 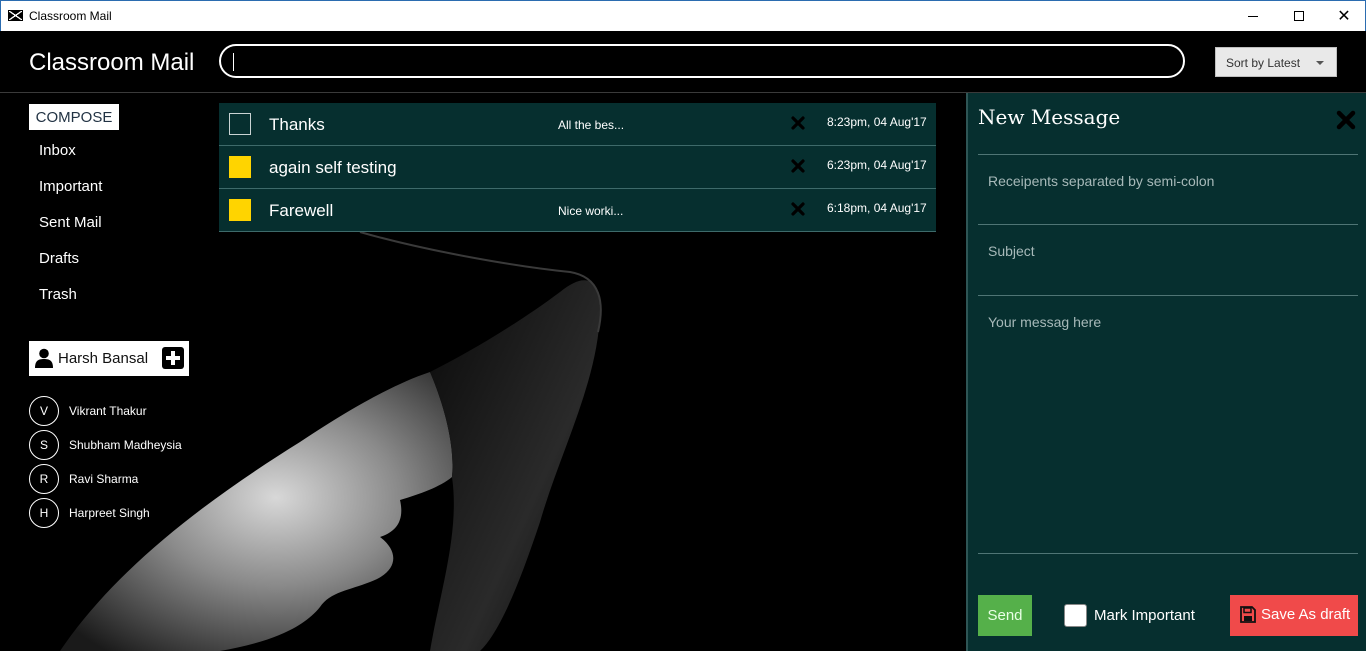 I want to click on minimize-icon, so click(x=1253, y=16).